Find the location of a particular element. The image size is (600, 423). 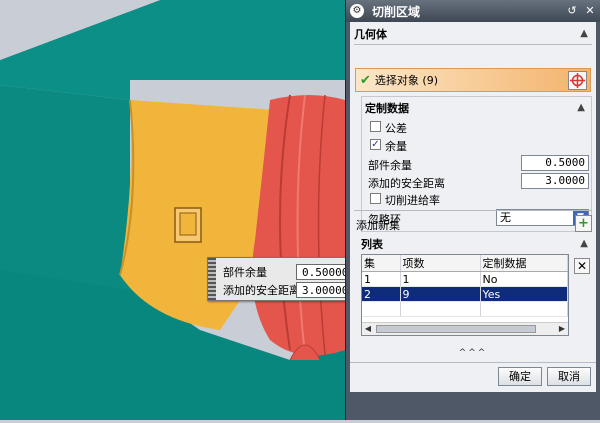

gear-icon: ⚙ is located at coordinates (357, 11).